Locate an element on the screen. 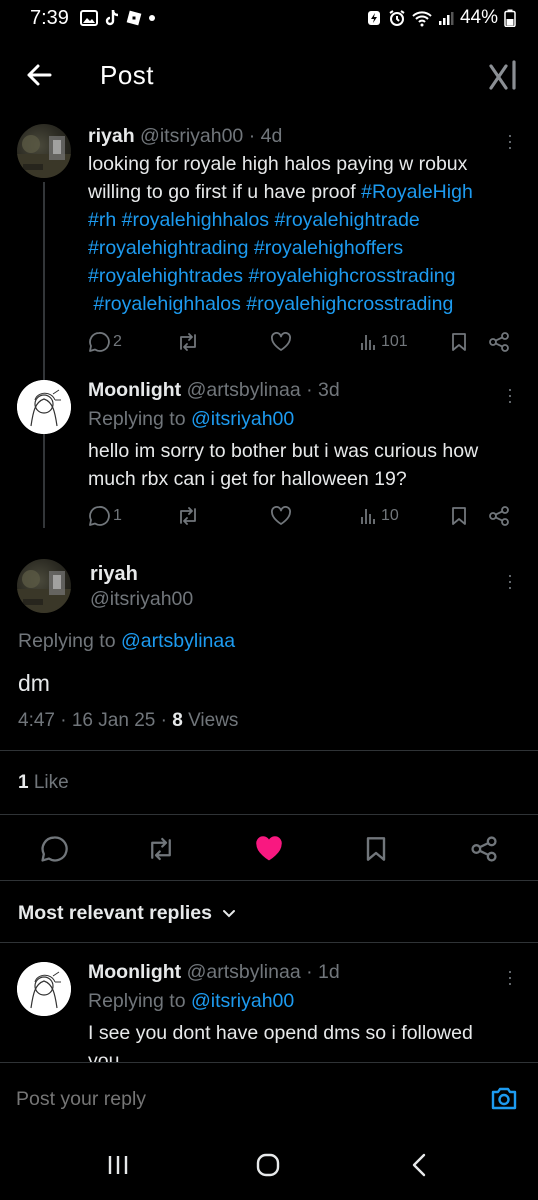 The image size is (538, 1200). roblox-icon is located at coordinates (134, 18).